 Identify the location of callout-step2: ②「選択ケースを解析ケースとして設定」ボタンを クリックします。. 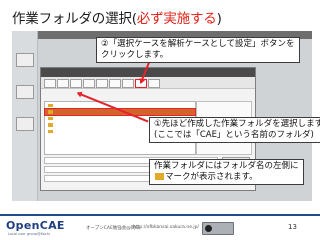
(198, 50).